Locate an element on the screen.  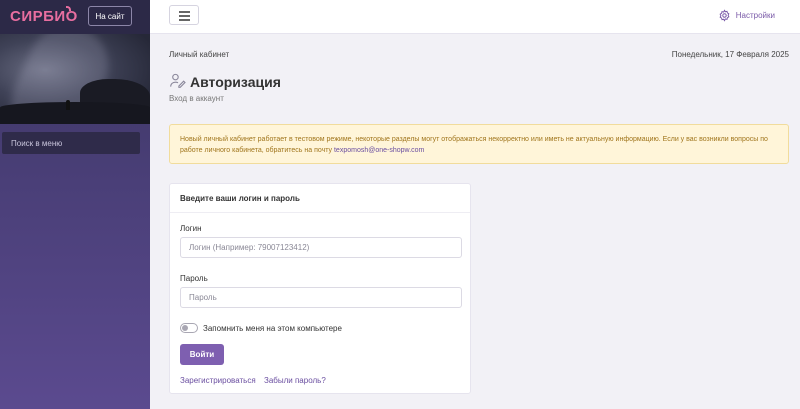
to-site-button: На сайт is located at coordinates (110, 16).